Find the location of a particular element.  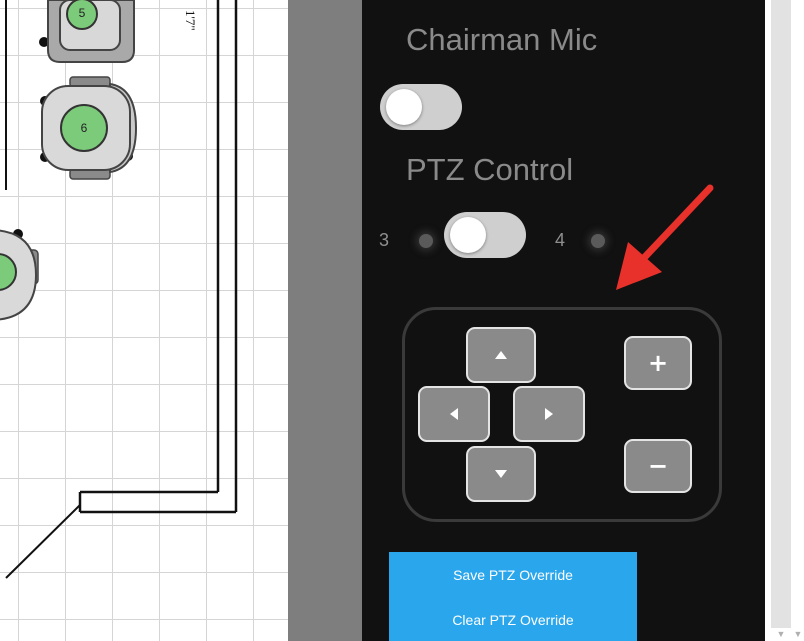

zoom-out-button: − is located at coordinates (658, 466).